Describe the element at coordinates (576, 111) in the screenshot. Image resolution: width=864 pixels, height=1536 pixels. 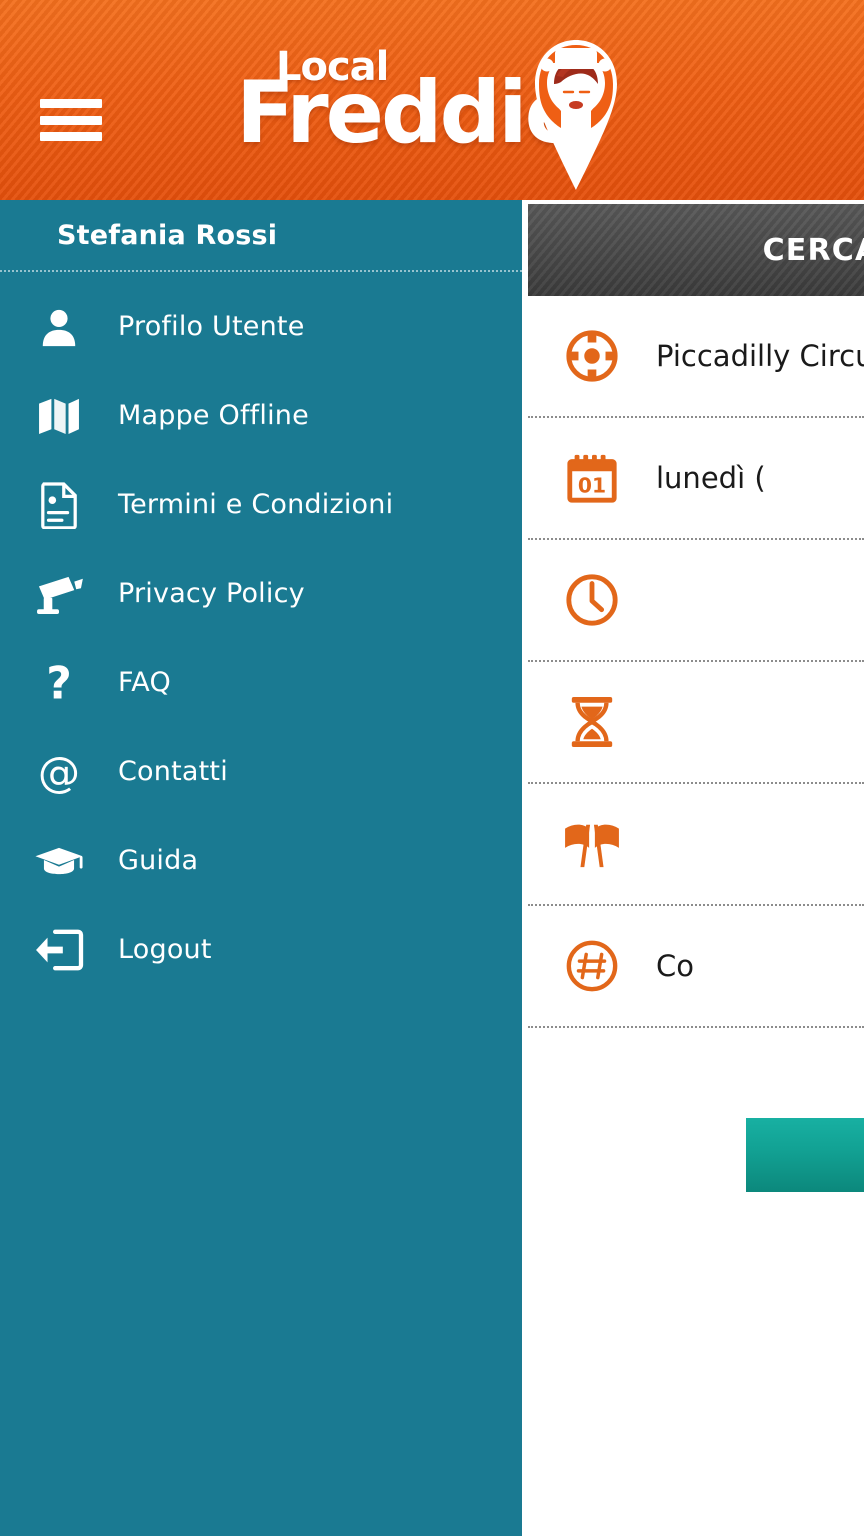
I see `map-pin-mascot-icon` at that location.